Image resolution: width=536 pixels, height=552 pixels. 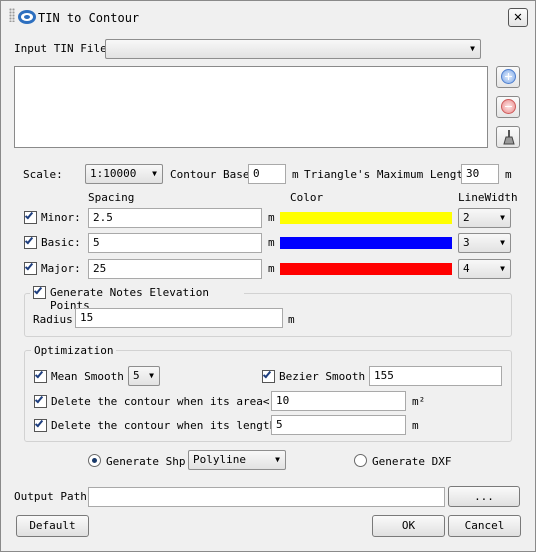 What do you see at coordinates (360, 460) in the screenshot?
I see `generate-dxf-radio` at bounding box center [360, 460].